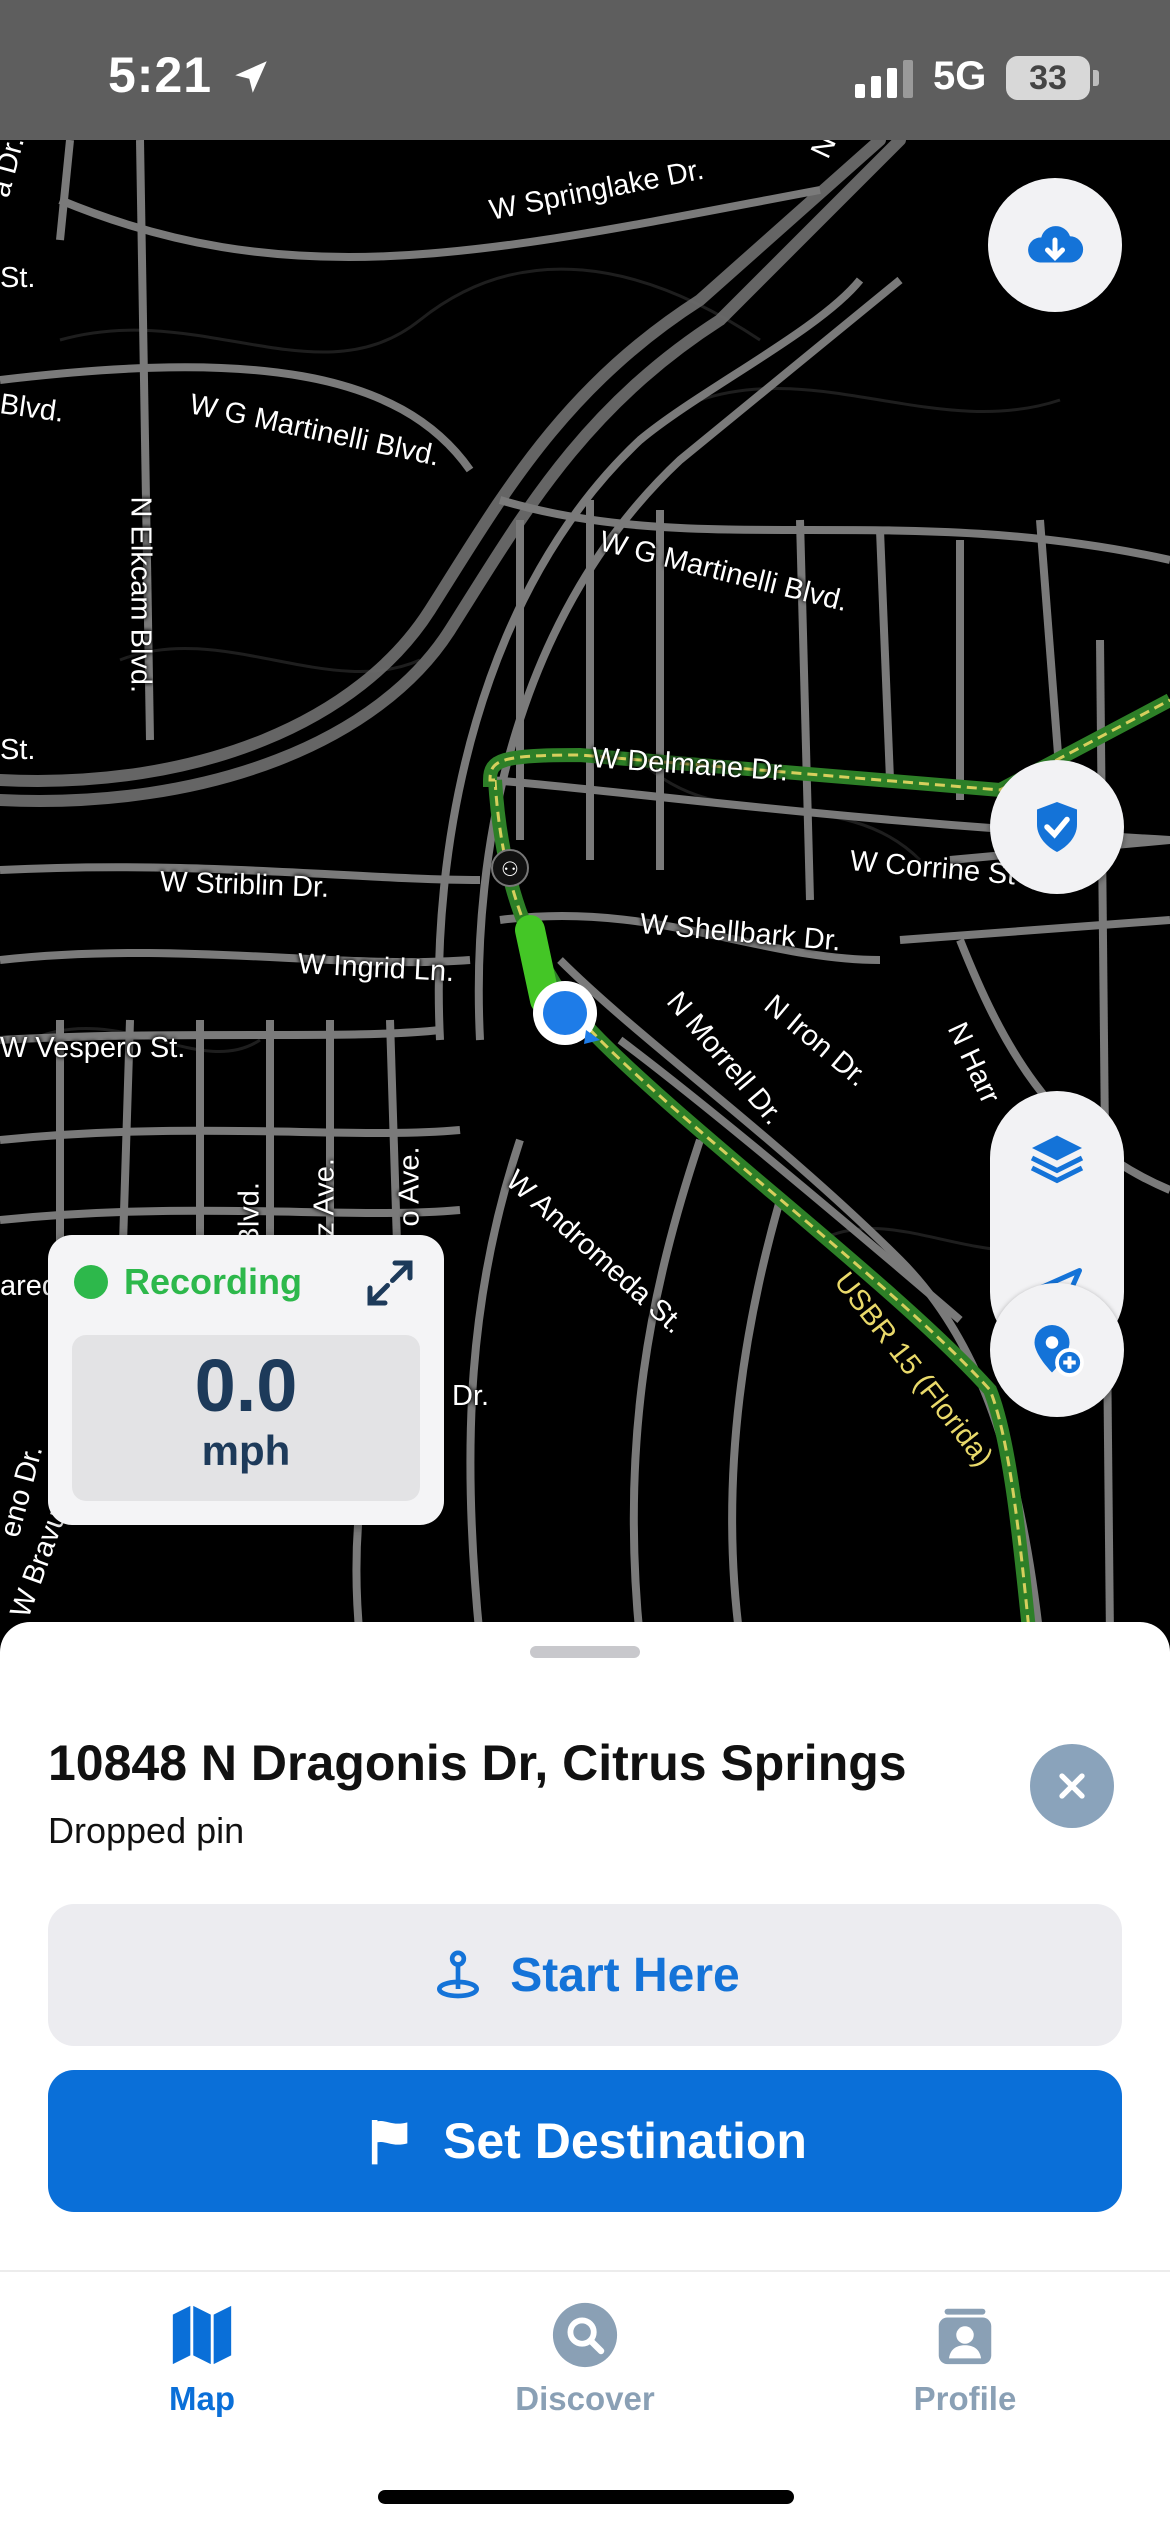  What do you see at coordinates (884, 79) in the screenshot?
I see `cellular-signal-icon` at bounding box center [884, 79].